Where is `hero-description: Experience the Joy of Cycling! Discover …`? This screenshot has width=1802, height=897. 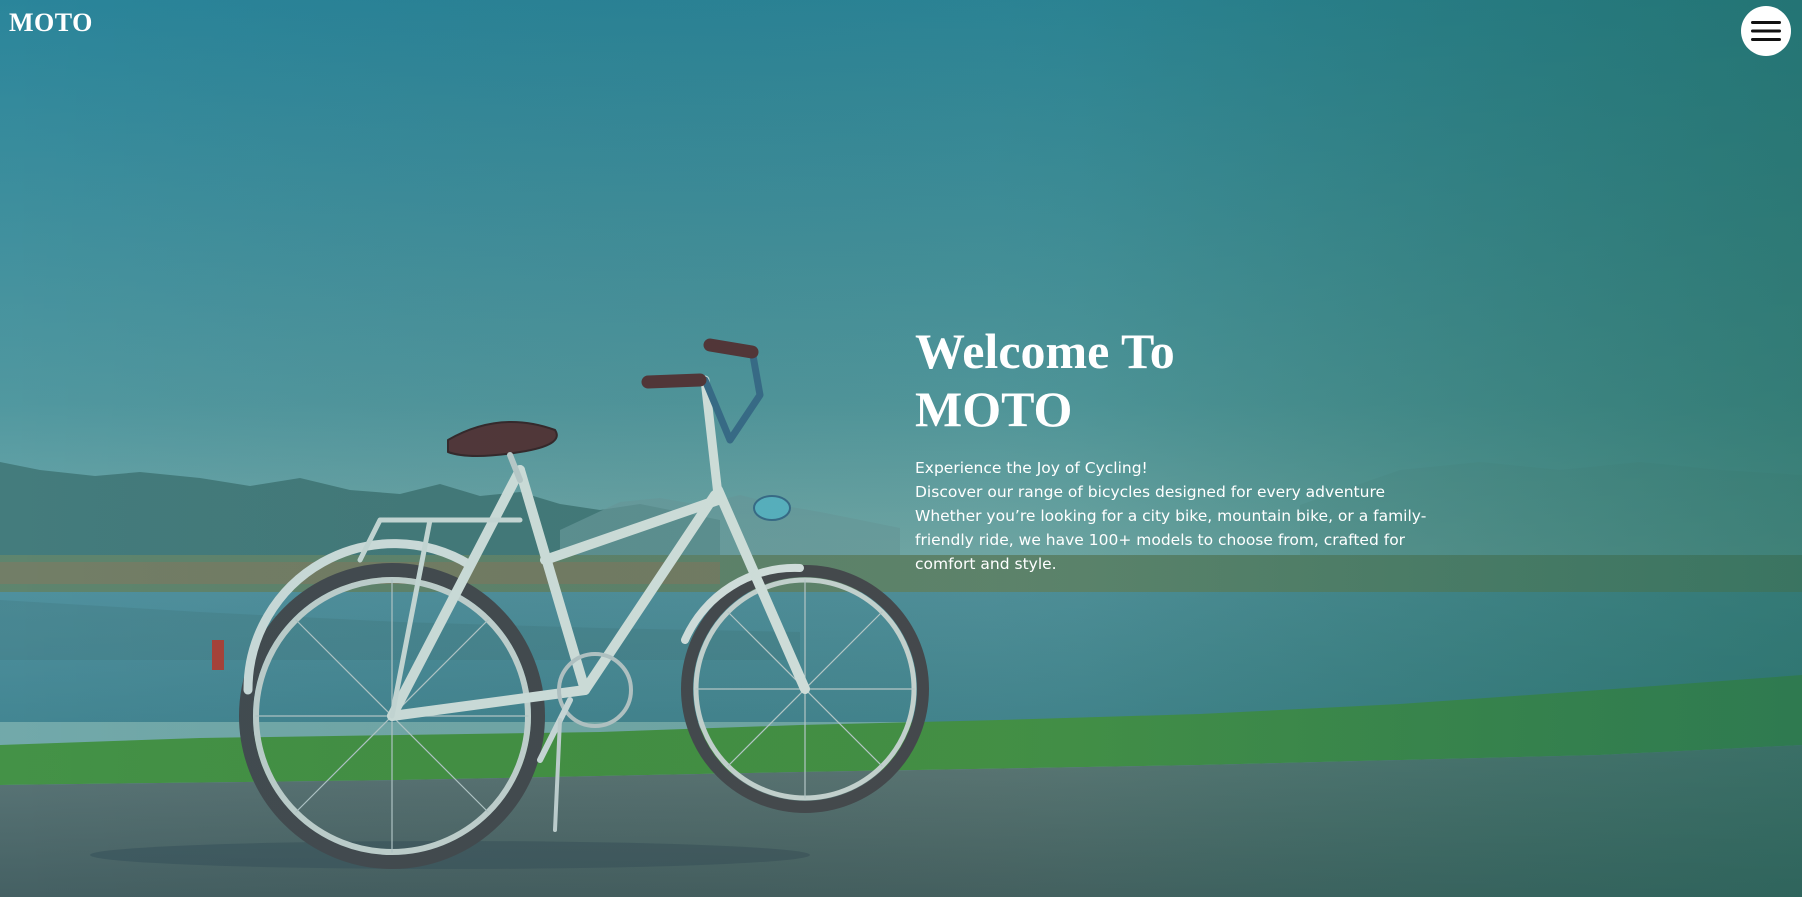 hero-description: Experience the Joy of Cycling! Discover … is located at coordinates (1180, 516).